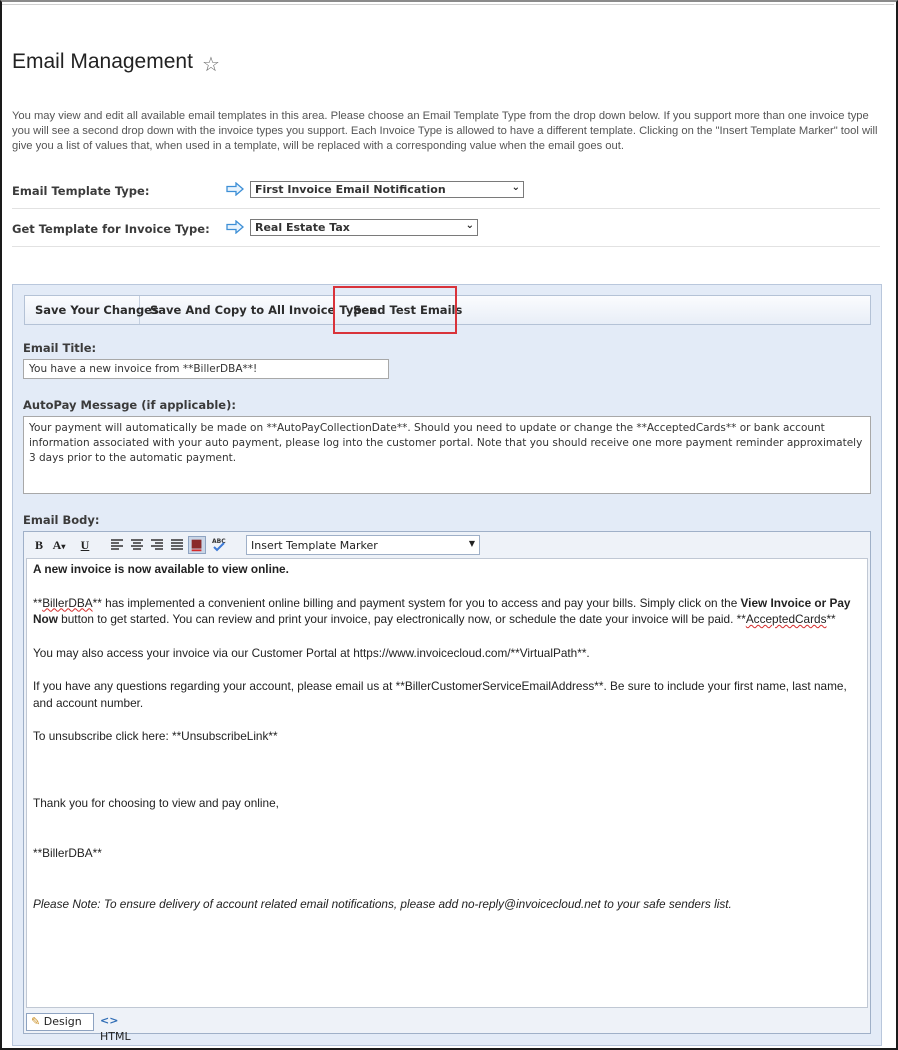 The width and height of the screenshot is (898, 1050). Describe the element at coordinates (36, 1021) in the screenshot. I see `pencil-icon: ✎` at that location.